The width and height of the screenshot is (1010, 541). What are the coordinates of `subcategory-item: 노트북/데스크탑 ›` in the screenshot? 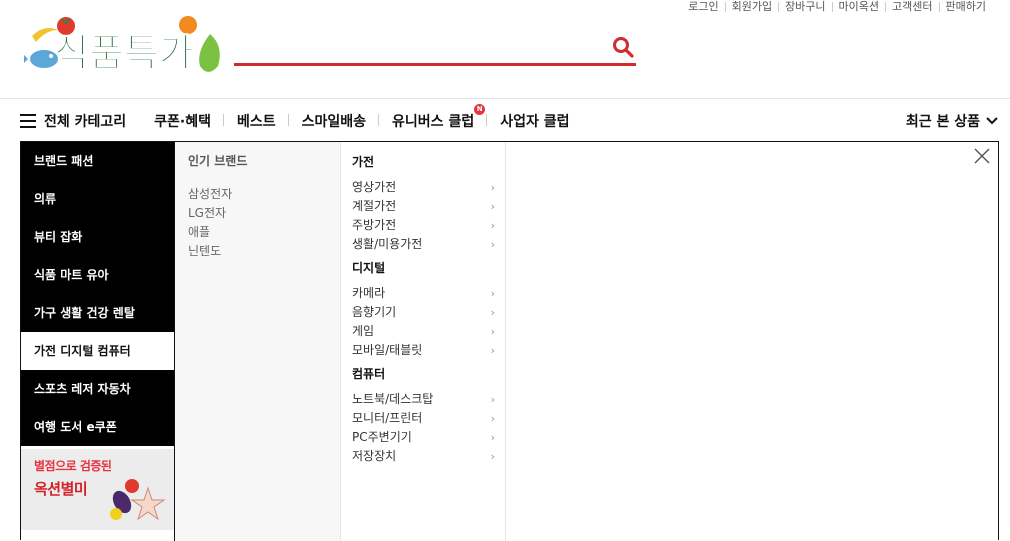 It's located at (423, 399).